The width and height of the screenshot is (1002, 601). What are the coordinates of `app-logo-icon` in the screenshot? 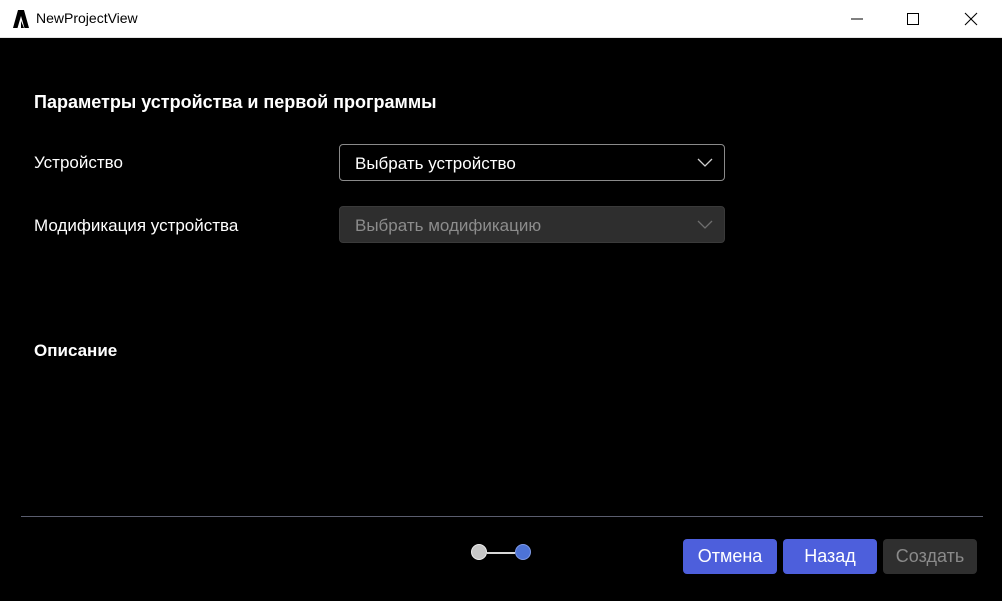 It's located at (21, 19).